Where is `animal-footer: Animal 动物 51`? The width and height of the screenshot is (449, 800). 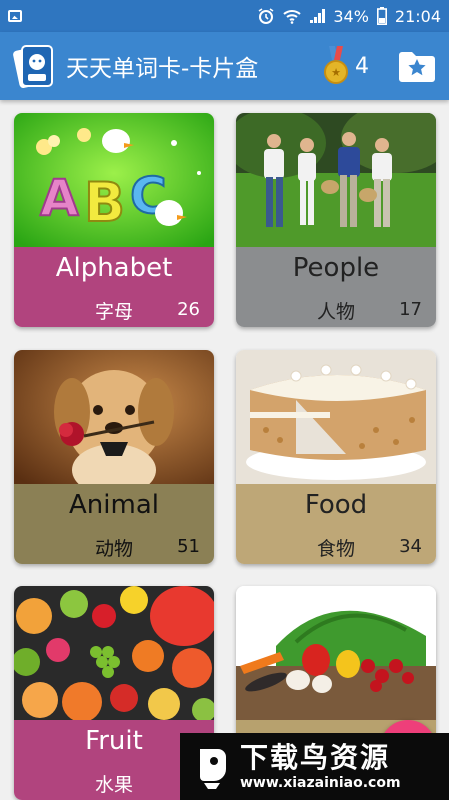 animal-footer: Animal 动物 51 is located at coordinates (114, 524).